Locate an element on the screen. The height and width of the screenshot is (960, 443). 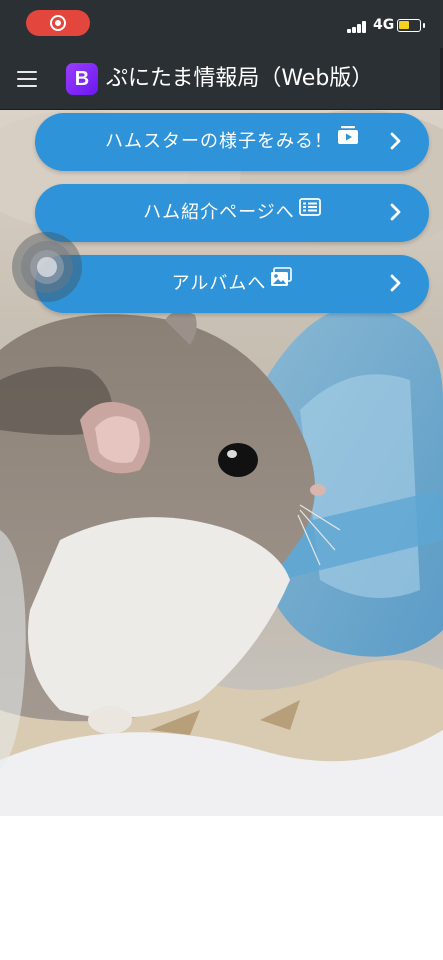
screen-recording-indicator is located at coordinates (58, 23).